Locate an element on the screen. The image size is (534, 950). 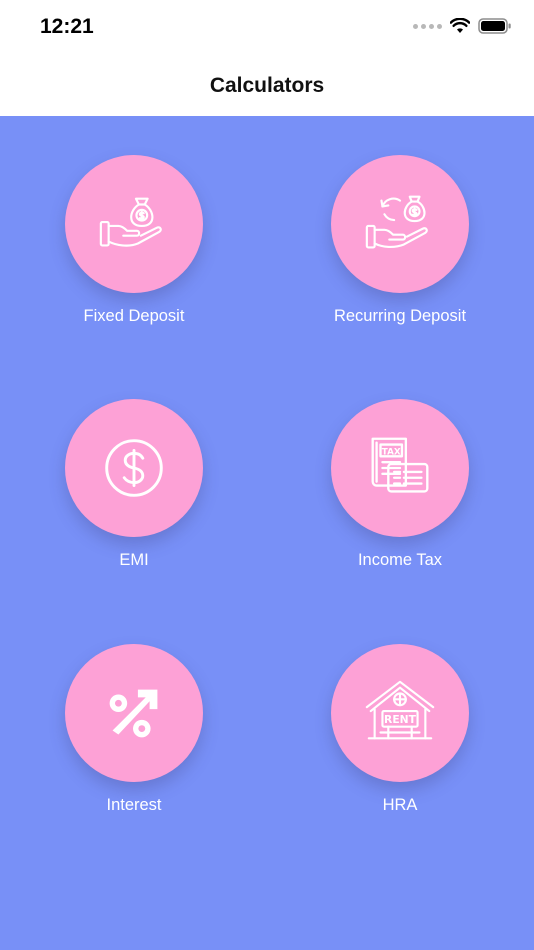
calculator-label: Interest is located at coordinates (134, 805).